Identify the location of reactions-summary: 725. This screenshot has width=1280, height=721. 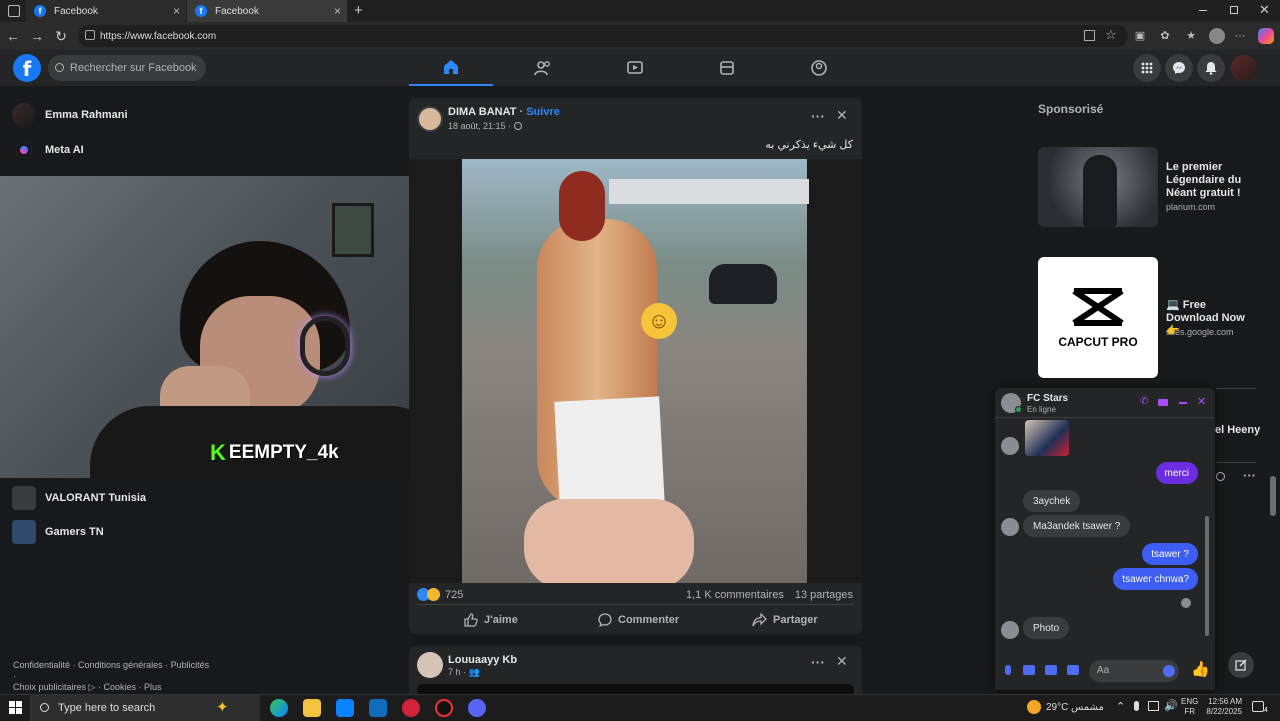
(440, 594).